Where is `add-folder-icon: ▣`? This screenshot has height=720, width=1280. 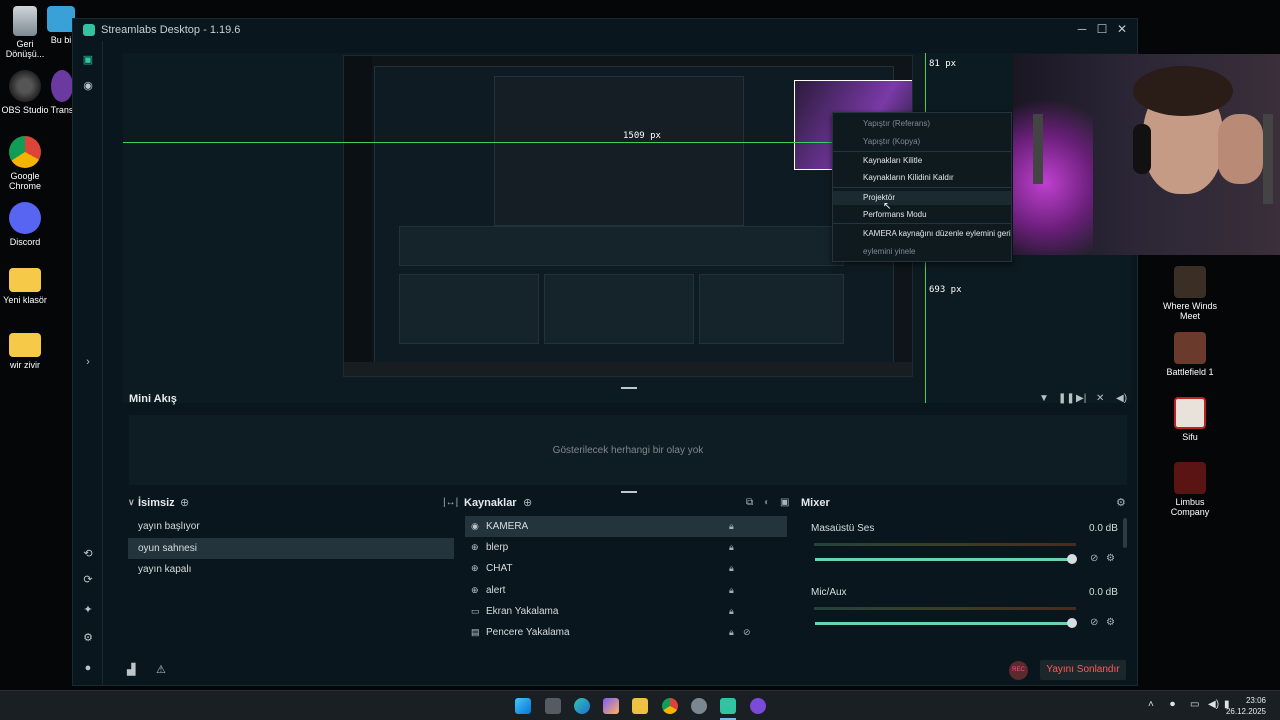 add-folder-icon: ▣ is located at coordinates (784, 502).